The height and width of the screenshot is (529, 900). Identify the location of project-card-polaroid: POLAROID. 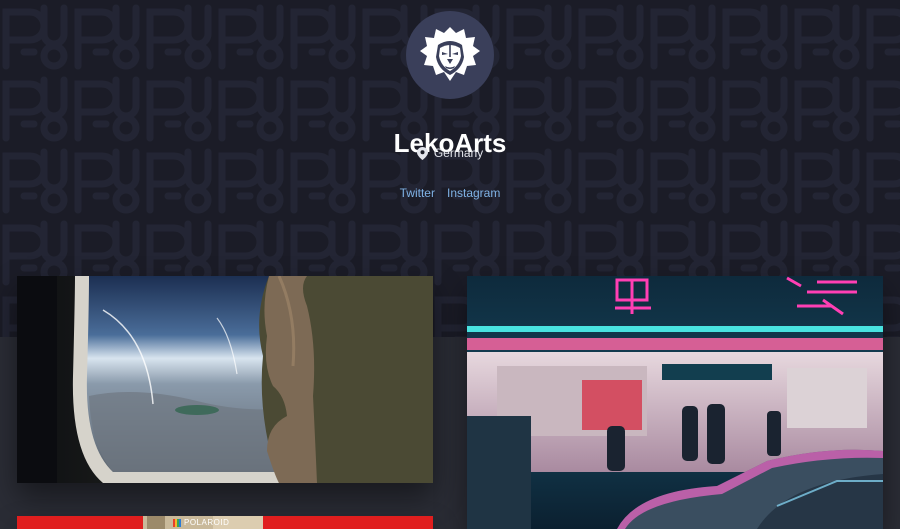
(225, 522).